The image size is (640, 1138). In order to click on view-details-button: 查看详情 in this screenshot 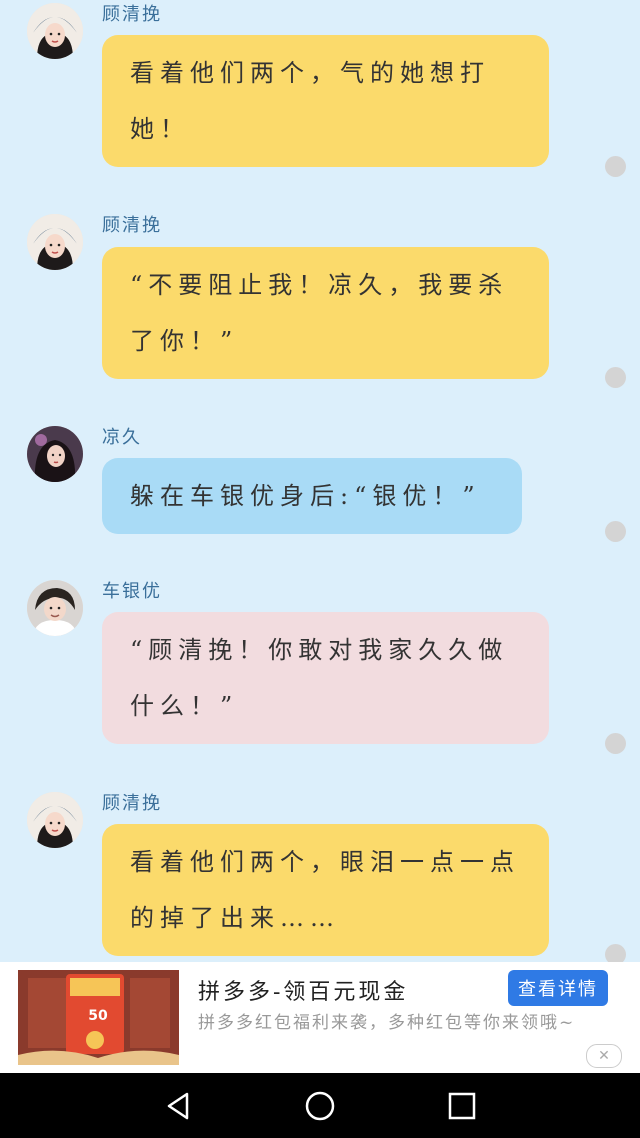, I will do `click(558, 988)`.